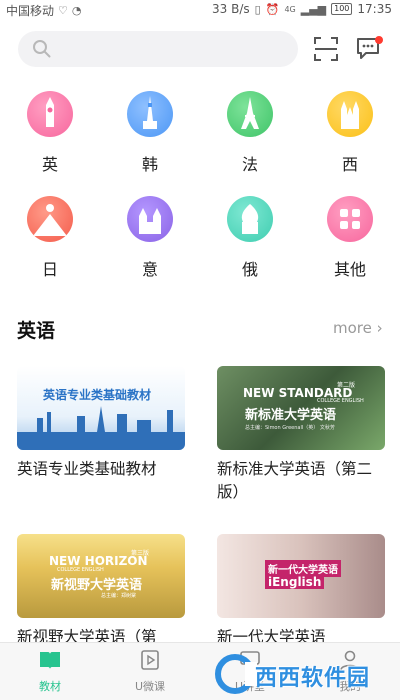 The width and height of the screenshot is (400, 700). What do you see at coordinates (50, 686) in the screenshot?
I see `tab-label: 教材` at bounding box center [50, 686].